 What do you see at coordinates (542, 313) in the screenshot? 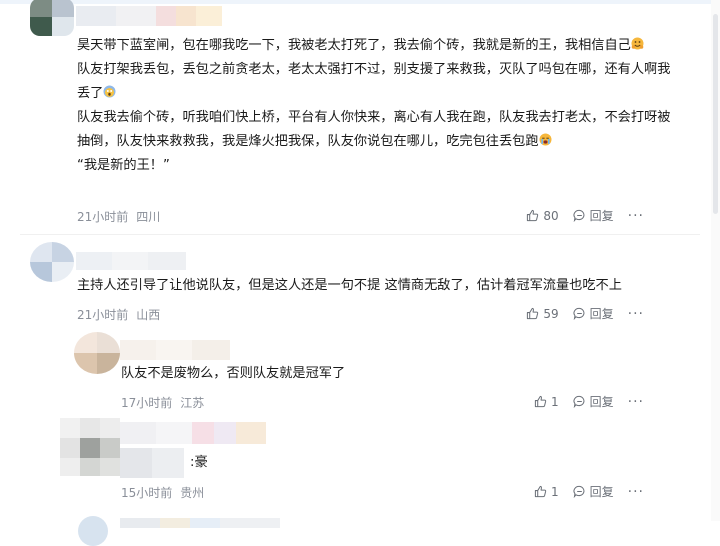
I see `like-button: 59` at bounding box center [542, 313].